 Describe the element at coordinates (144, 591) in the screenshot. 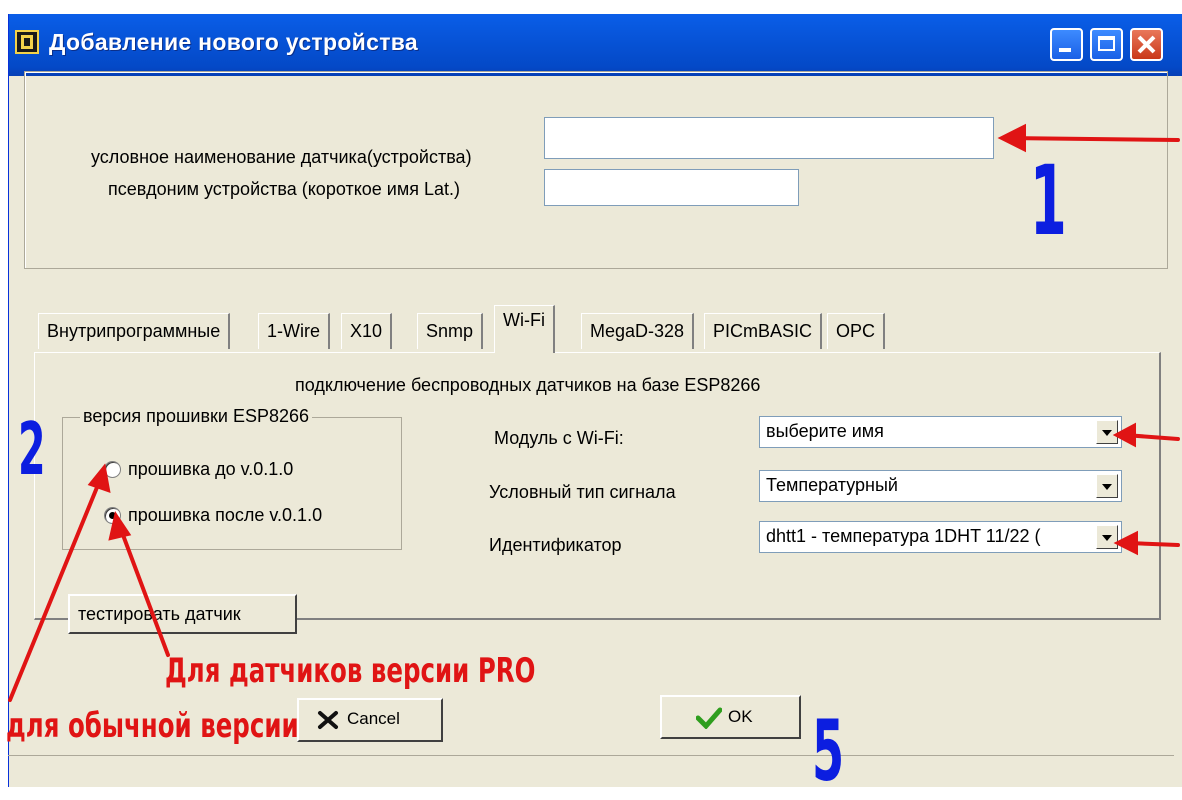

I see `arrow-to-radio-after` at that location.